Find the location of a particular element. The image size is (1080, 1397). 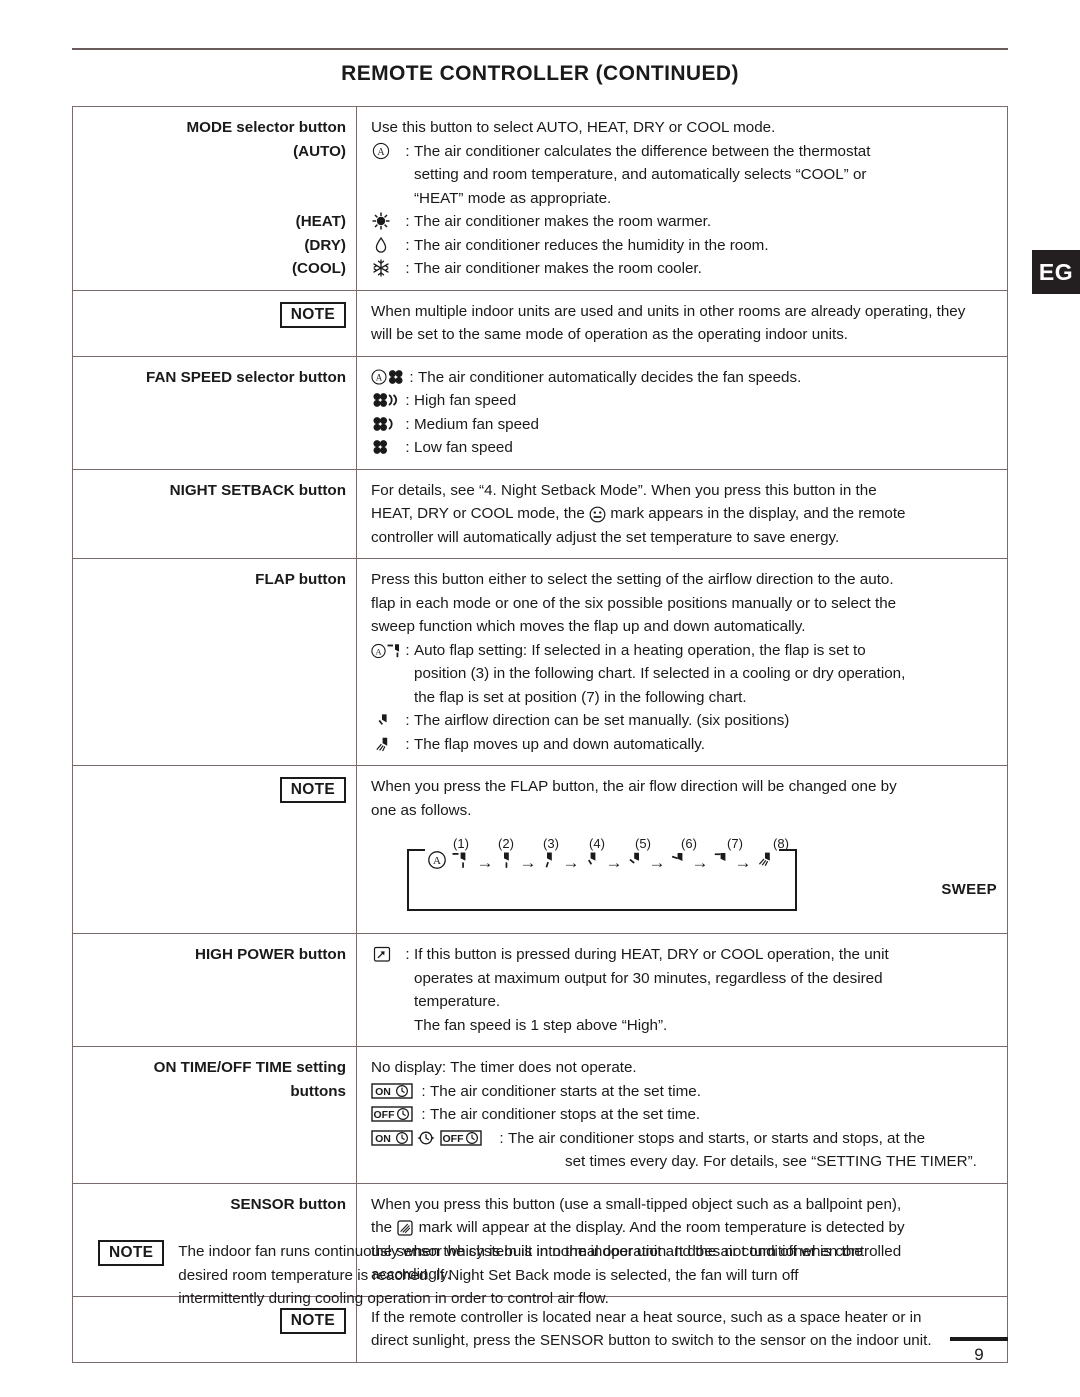

timer-off-icon: OFF is located at coordinates (394, 1113).